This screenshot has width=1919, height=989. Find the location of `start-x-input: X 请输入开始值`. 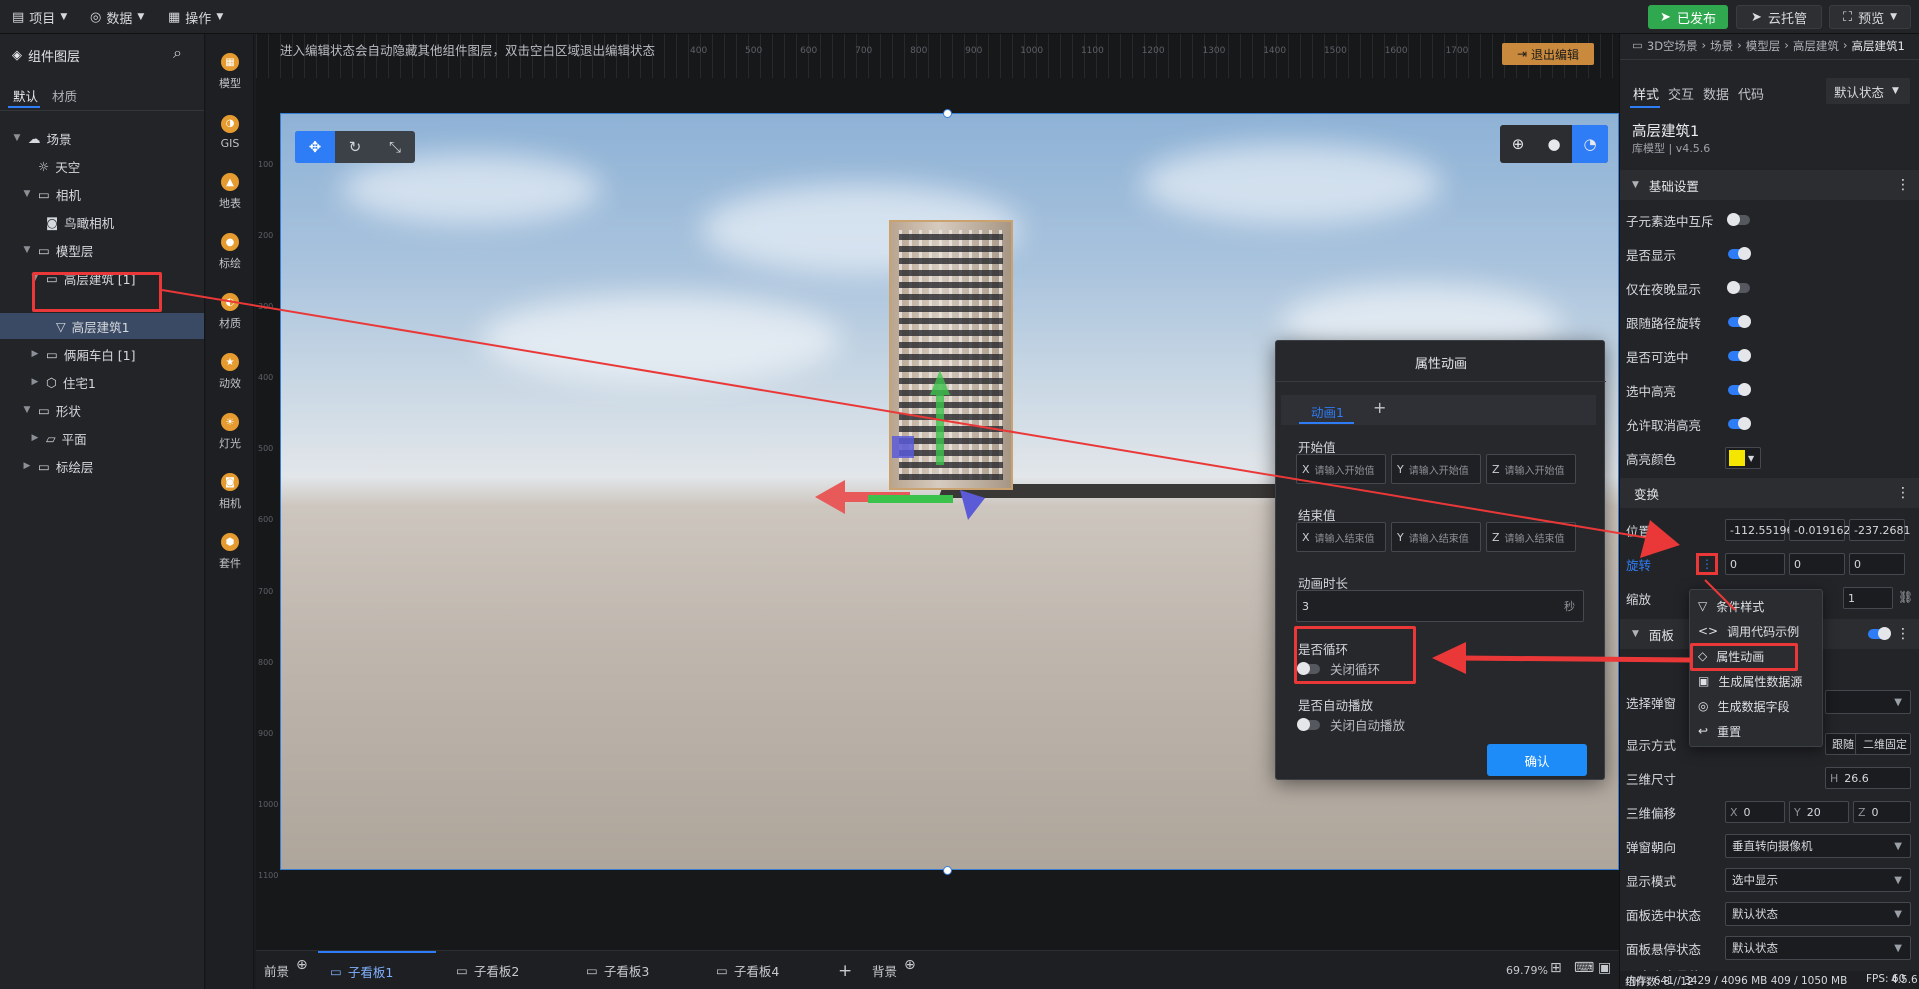

start-x-input: X 请输入开始值 is located at coordinates (1341, 469).